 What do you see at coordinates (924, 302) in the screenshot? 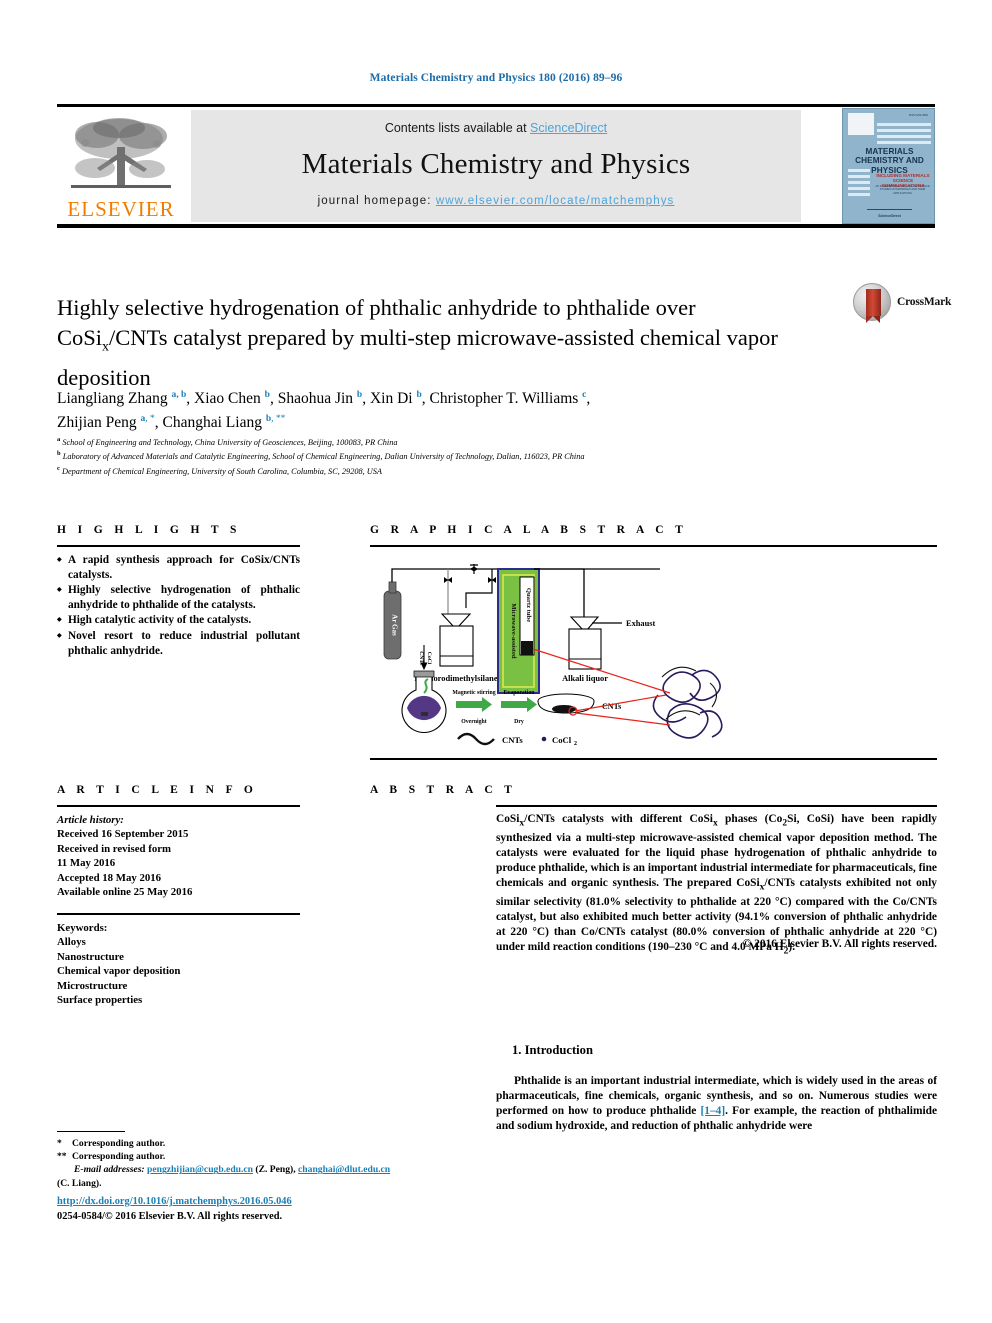
I see `crossmark-label: CrossMark` at bounding box center [924, 302].